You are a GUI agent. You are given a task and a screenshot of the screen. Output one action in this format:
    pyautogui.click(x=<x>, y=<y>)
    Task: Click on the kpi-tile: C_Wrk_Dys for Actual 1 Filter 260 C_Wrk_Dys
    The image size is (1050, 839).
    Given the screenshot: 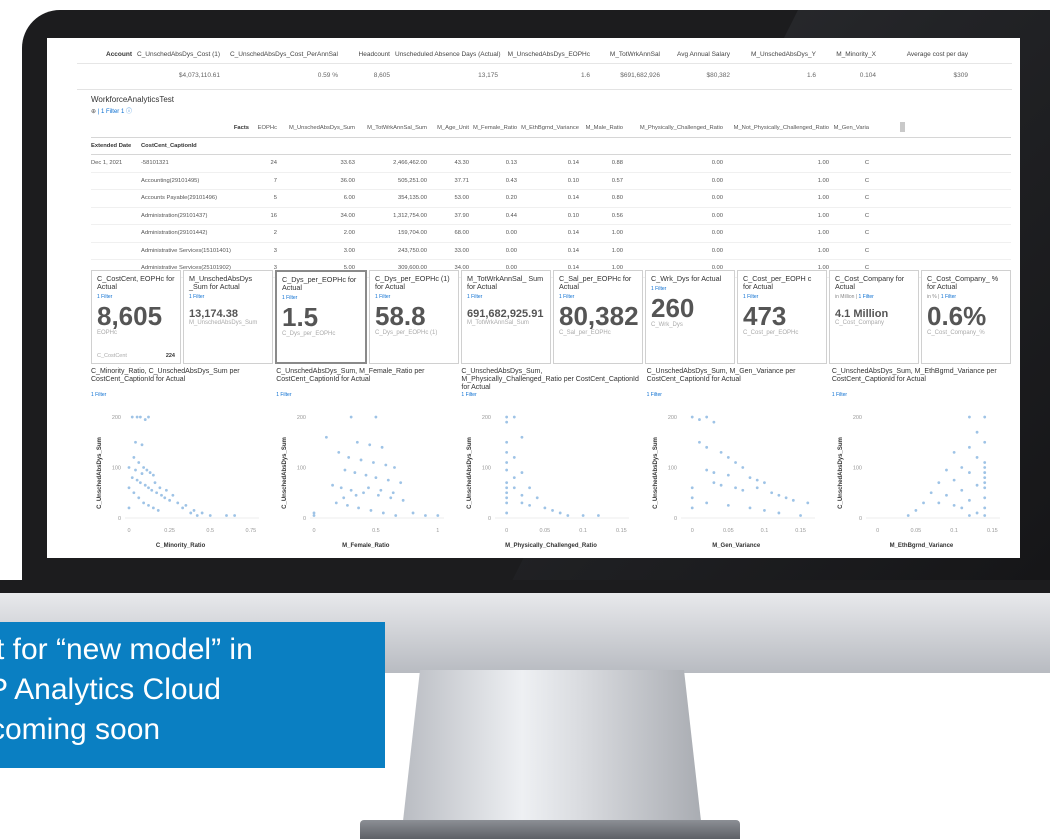 What is the action you would take?
    pyautogui.click(x=690, y=317)
    